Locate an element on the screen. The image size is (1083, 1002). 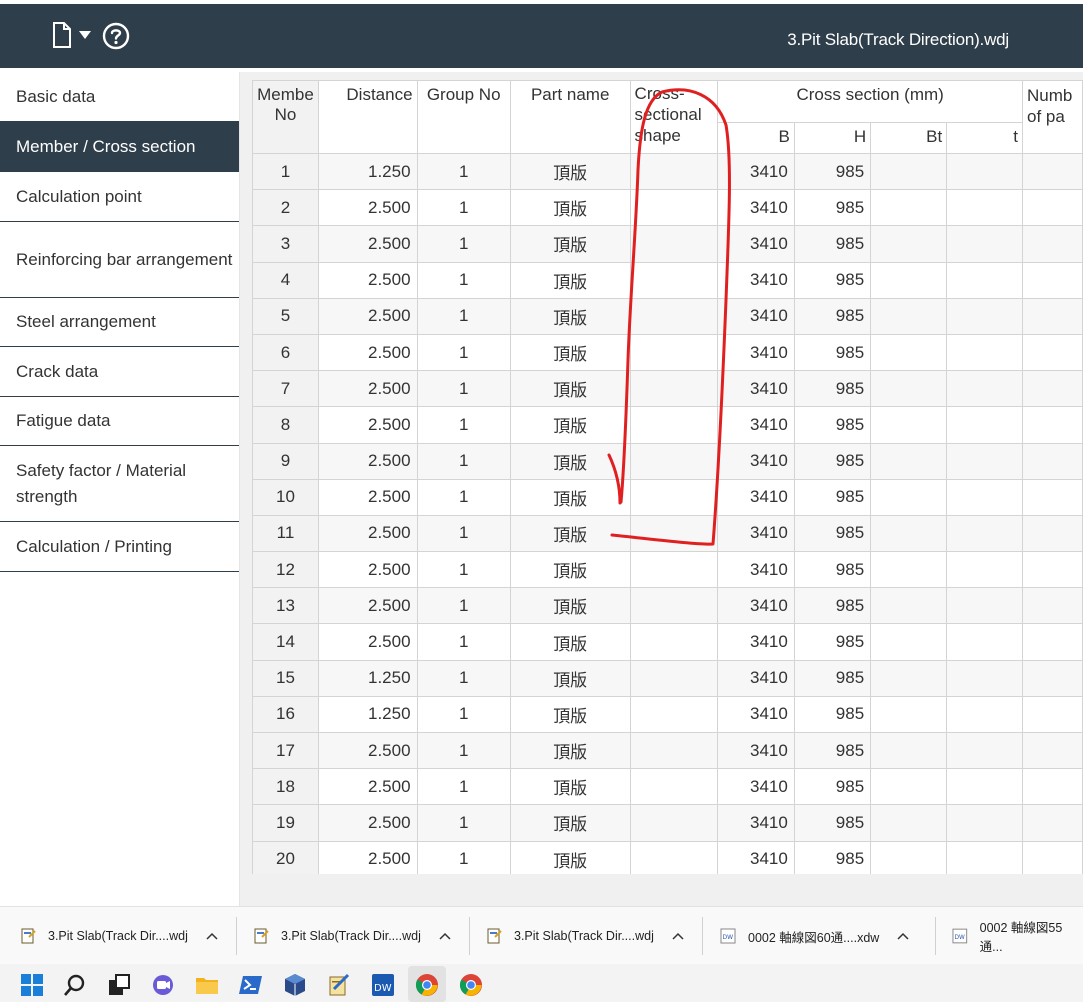
header-cross-section-mm: Cross section (mm) is located at coordinates (870, 101).